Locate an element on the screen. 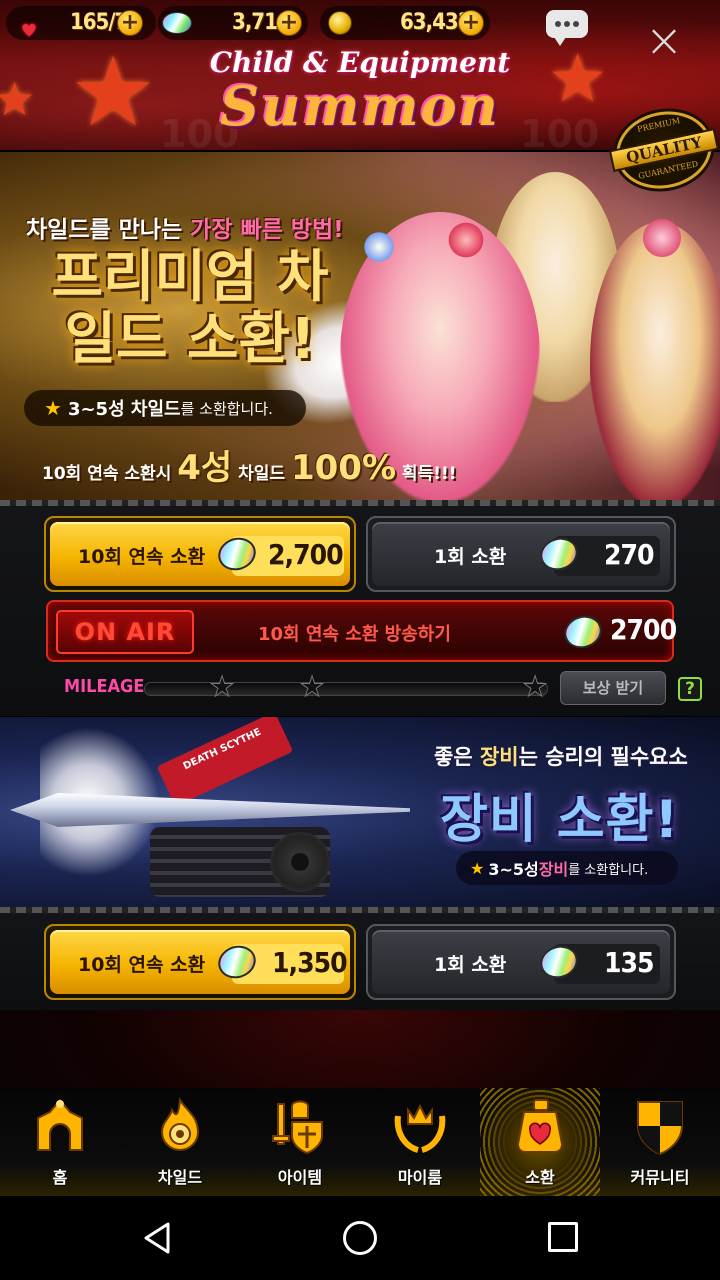 Image resolution: width=720 pixels, height=1280 pixels. nav-label: 차일드 is located at coordinates (180, 1177).